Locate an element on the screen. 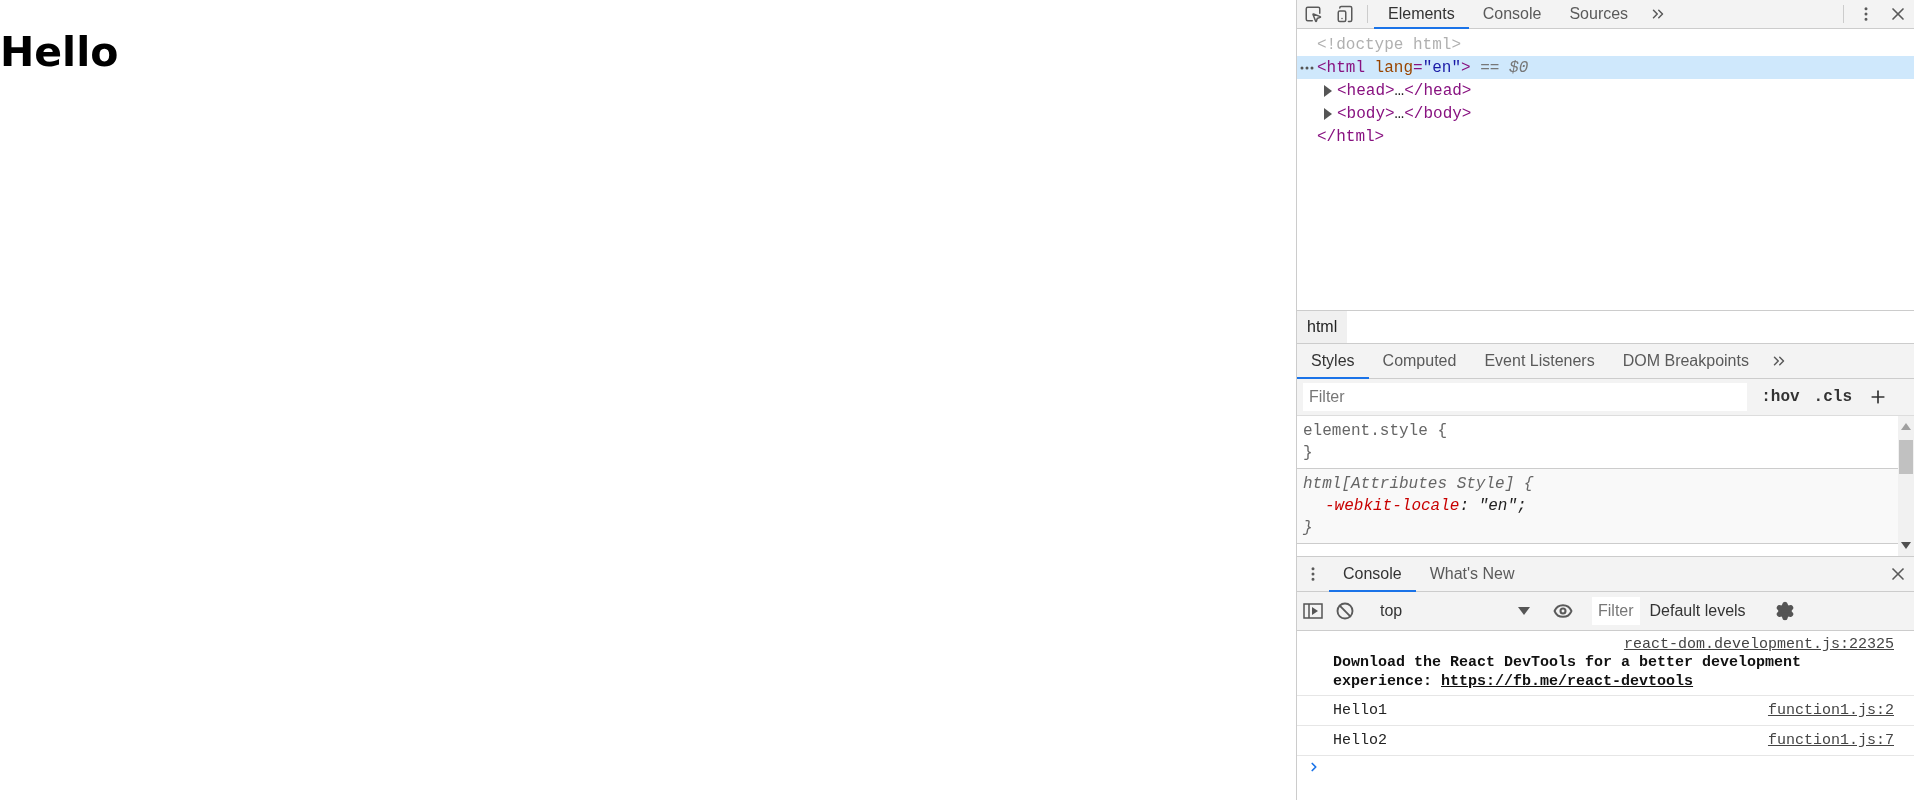  console-message: Hello1 is located at coordinates (1360, 710).